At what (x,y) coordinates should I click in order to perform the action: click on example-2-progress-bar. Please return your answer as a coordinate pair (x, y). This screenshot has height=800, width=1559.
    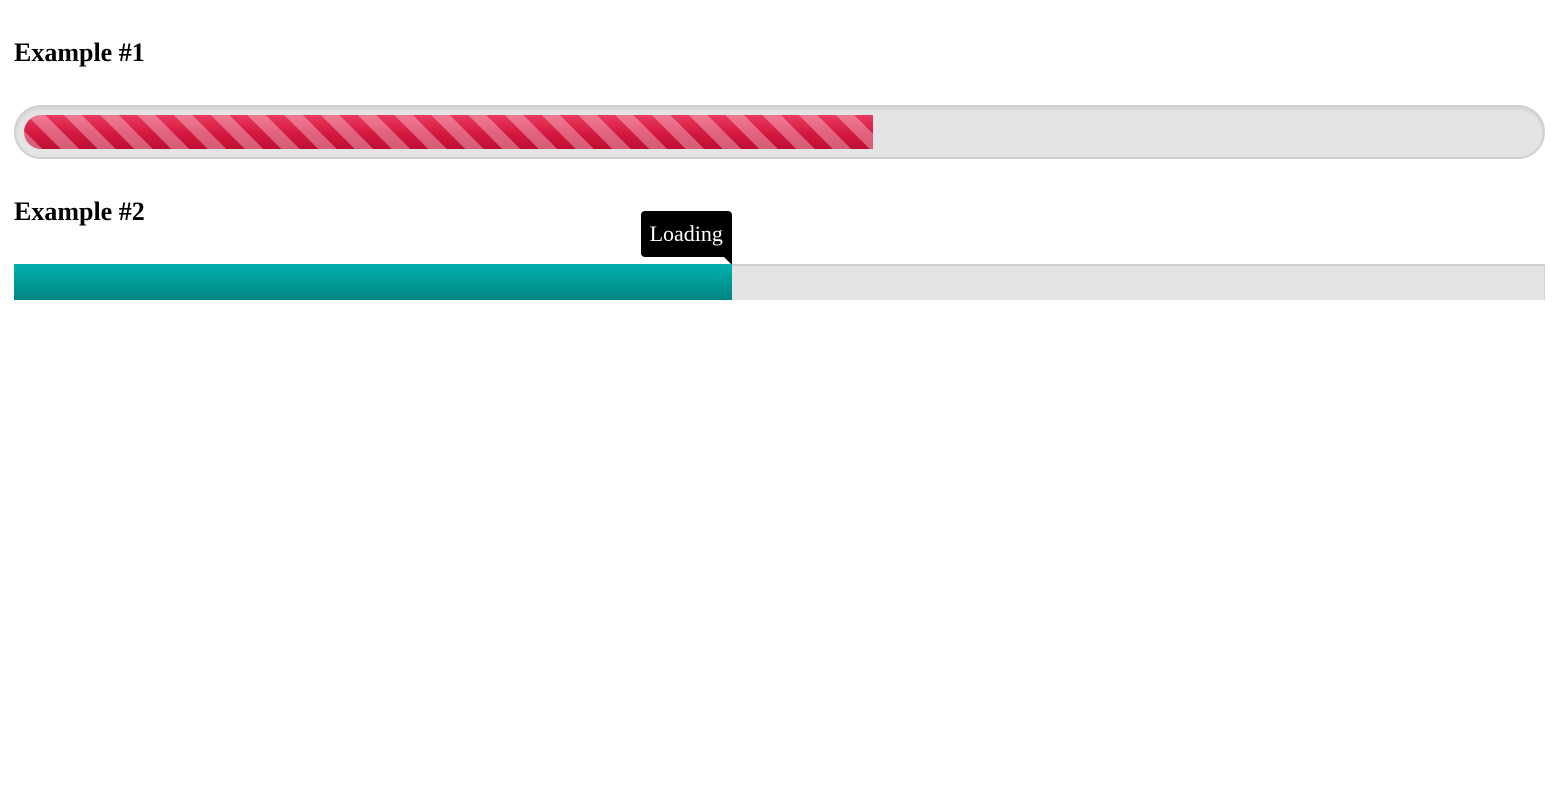
    Looking at the image, I should click on (779, 282).